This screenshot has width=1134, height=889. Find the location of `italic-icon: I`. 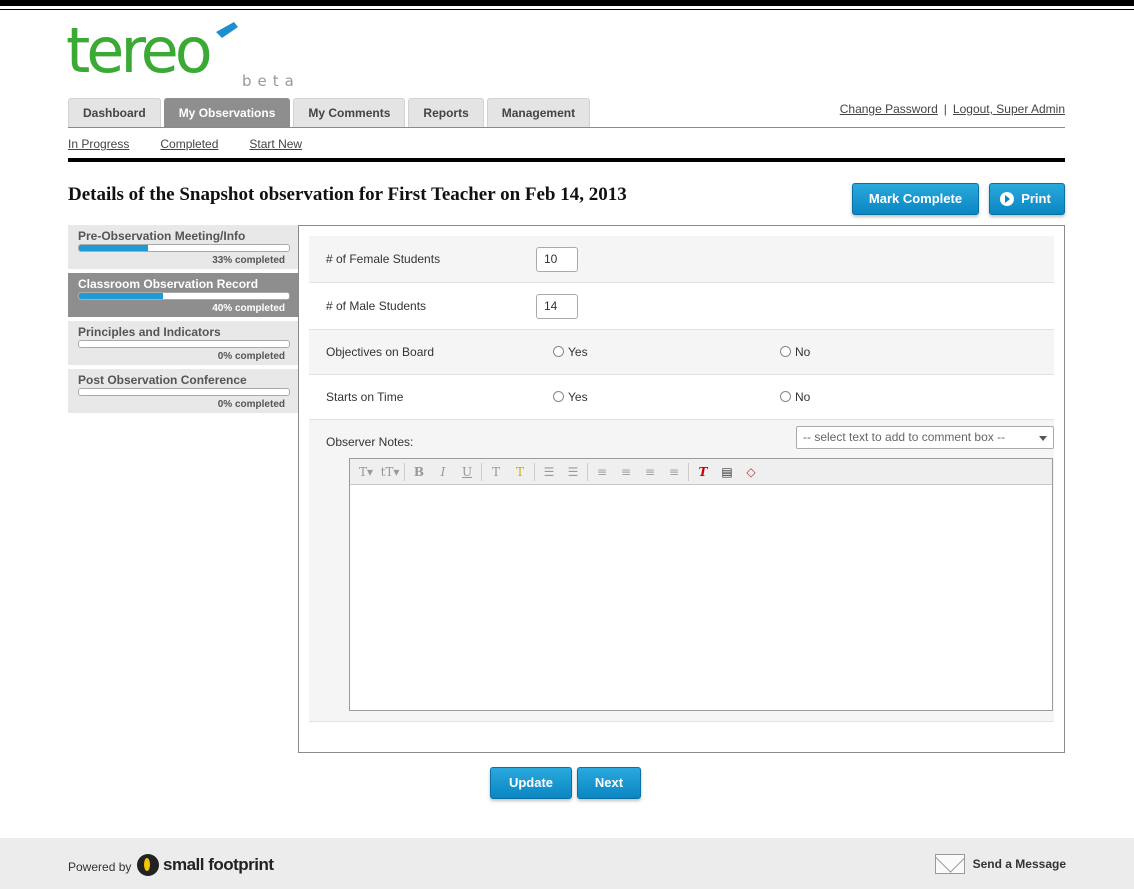

italic-icon: I is located at coordinates (443, 472).